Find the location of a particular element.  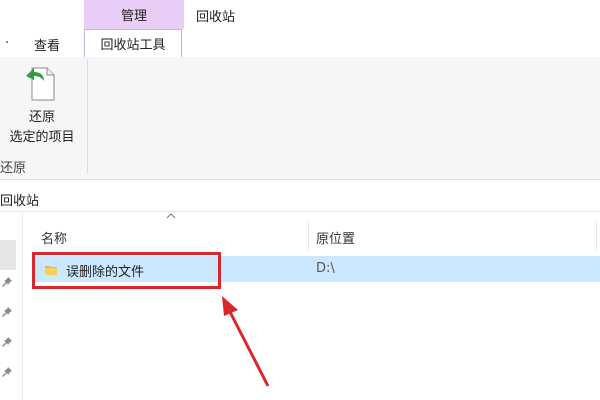

restore-selected-button: 还原 选定的项目 is located at coordinates (42, 106).